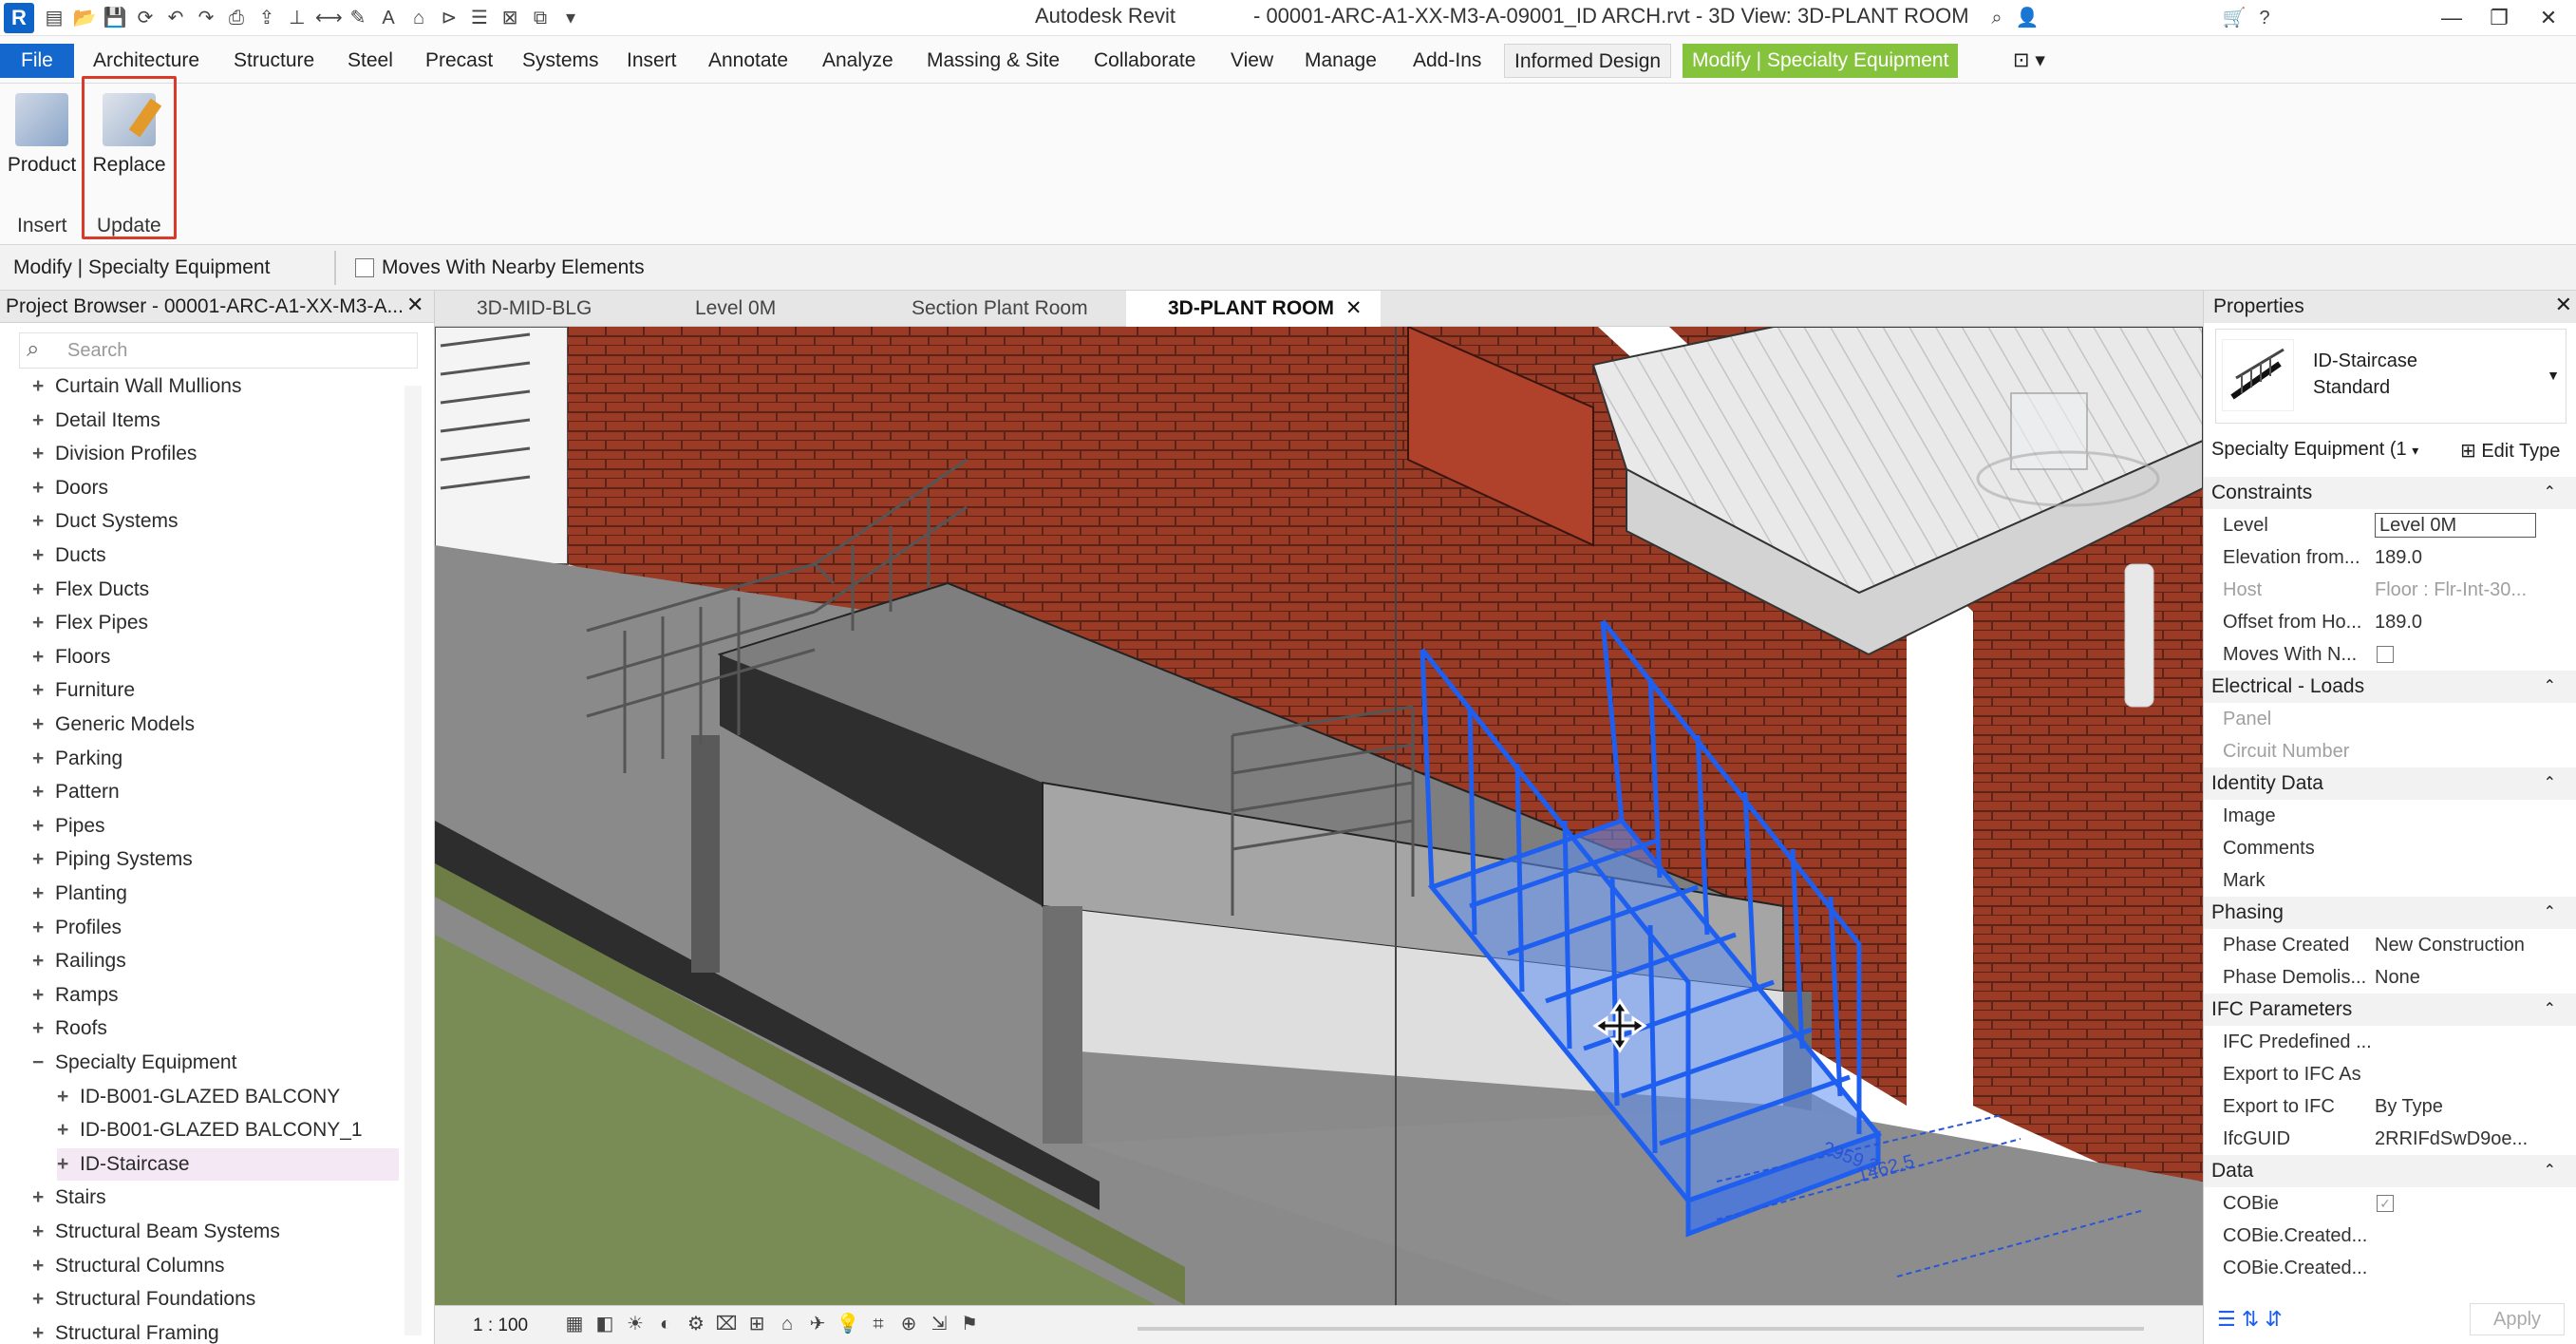 The image size is (2576, 1344). I want to click on property-value: Level 0M, so click(2455, 525).